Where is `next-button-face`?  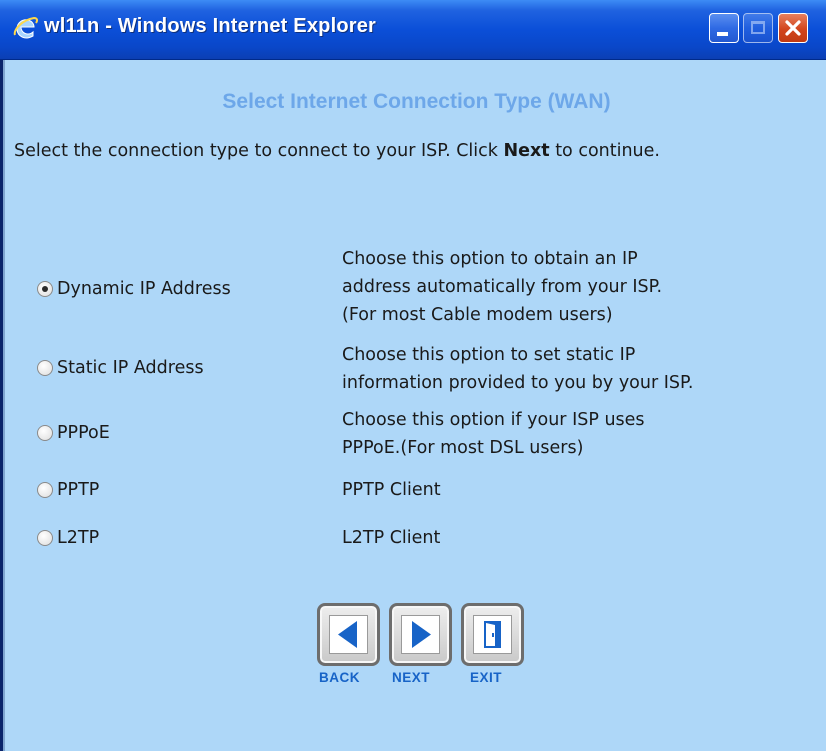
next-button-face is located at coordinates (420, 634).